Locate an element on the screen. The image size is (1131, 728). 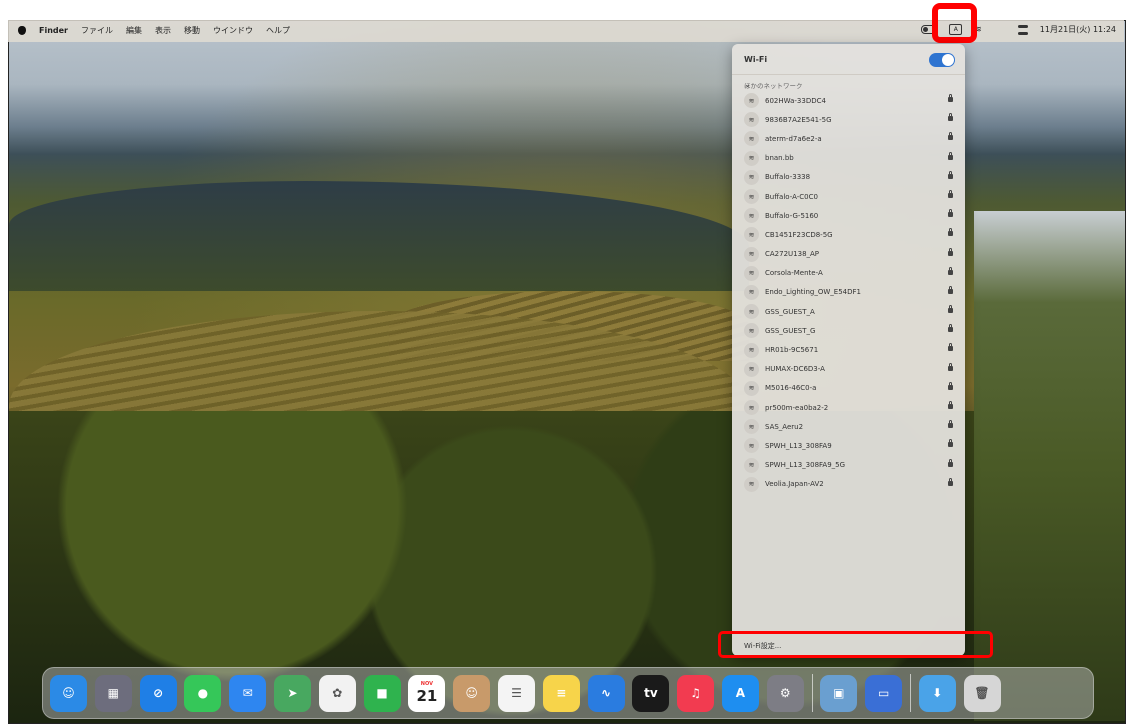
other-networks-header: ほかのネットワーク ⌄ is located at coordinates (848, 83).